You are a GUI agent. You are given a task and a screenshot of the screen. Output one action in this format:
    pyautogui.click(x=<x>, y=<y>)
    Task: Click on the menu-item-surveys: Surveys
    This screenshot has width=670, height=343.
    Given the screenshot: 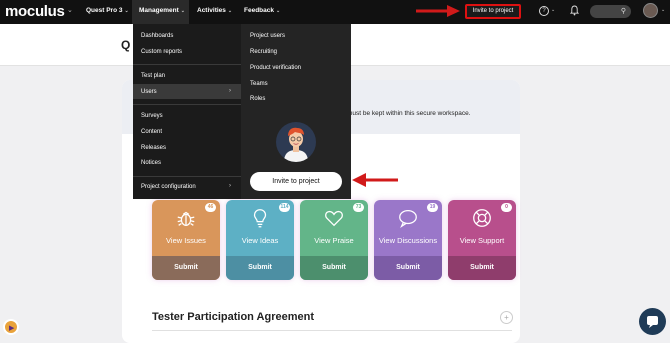 What is the action you would take?
    pyautogui.click(x=152, y=116)
    